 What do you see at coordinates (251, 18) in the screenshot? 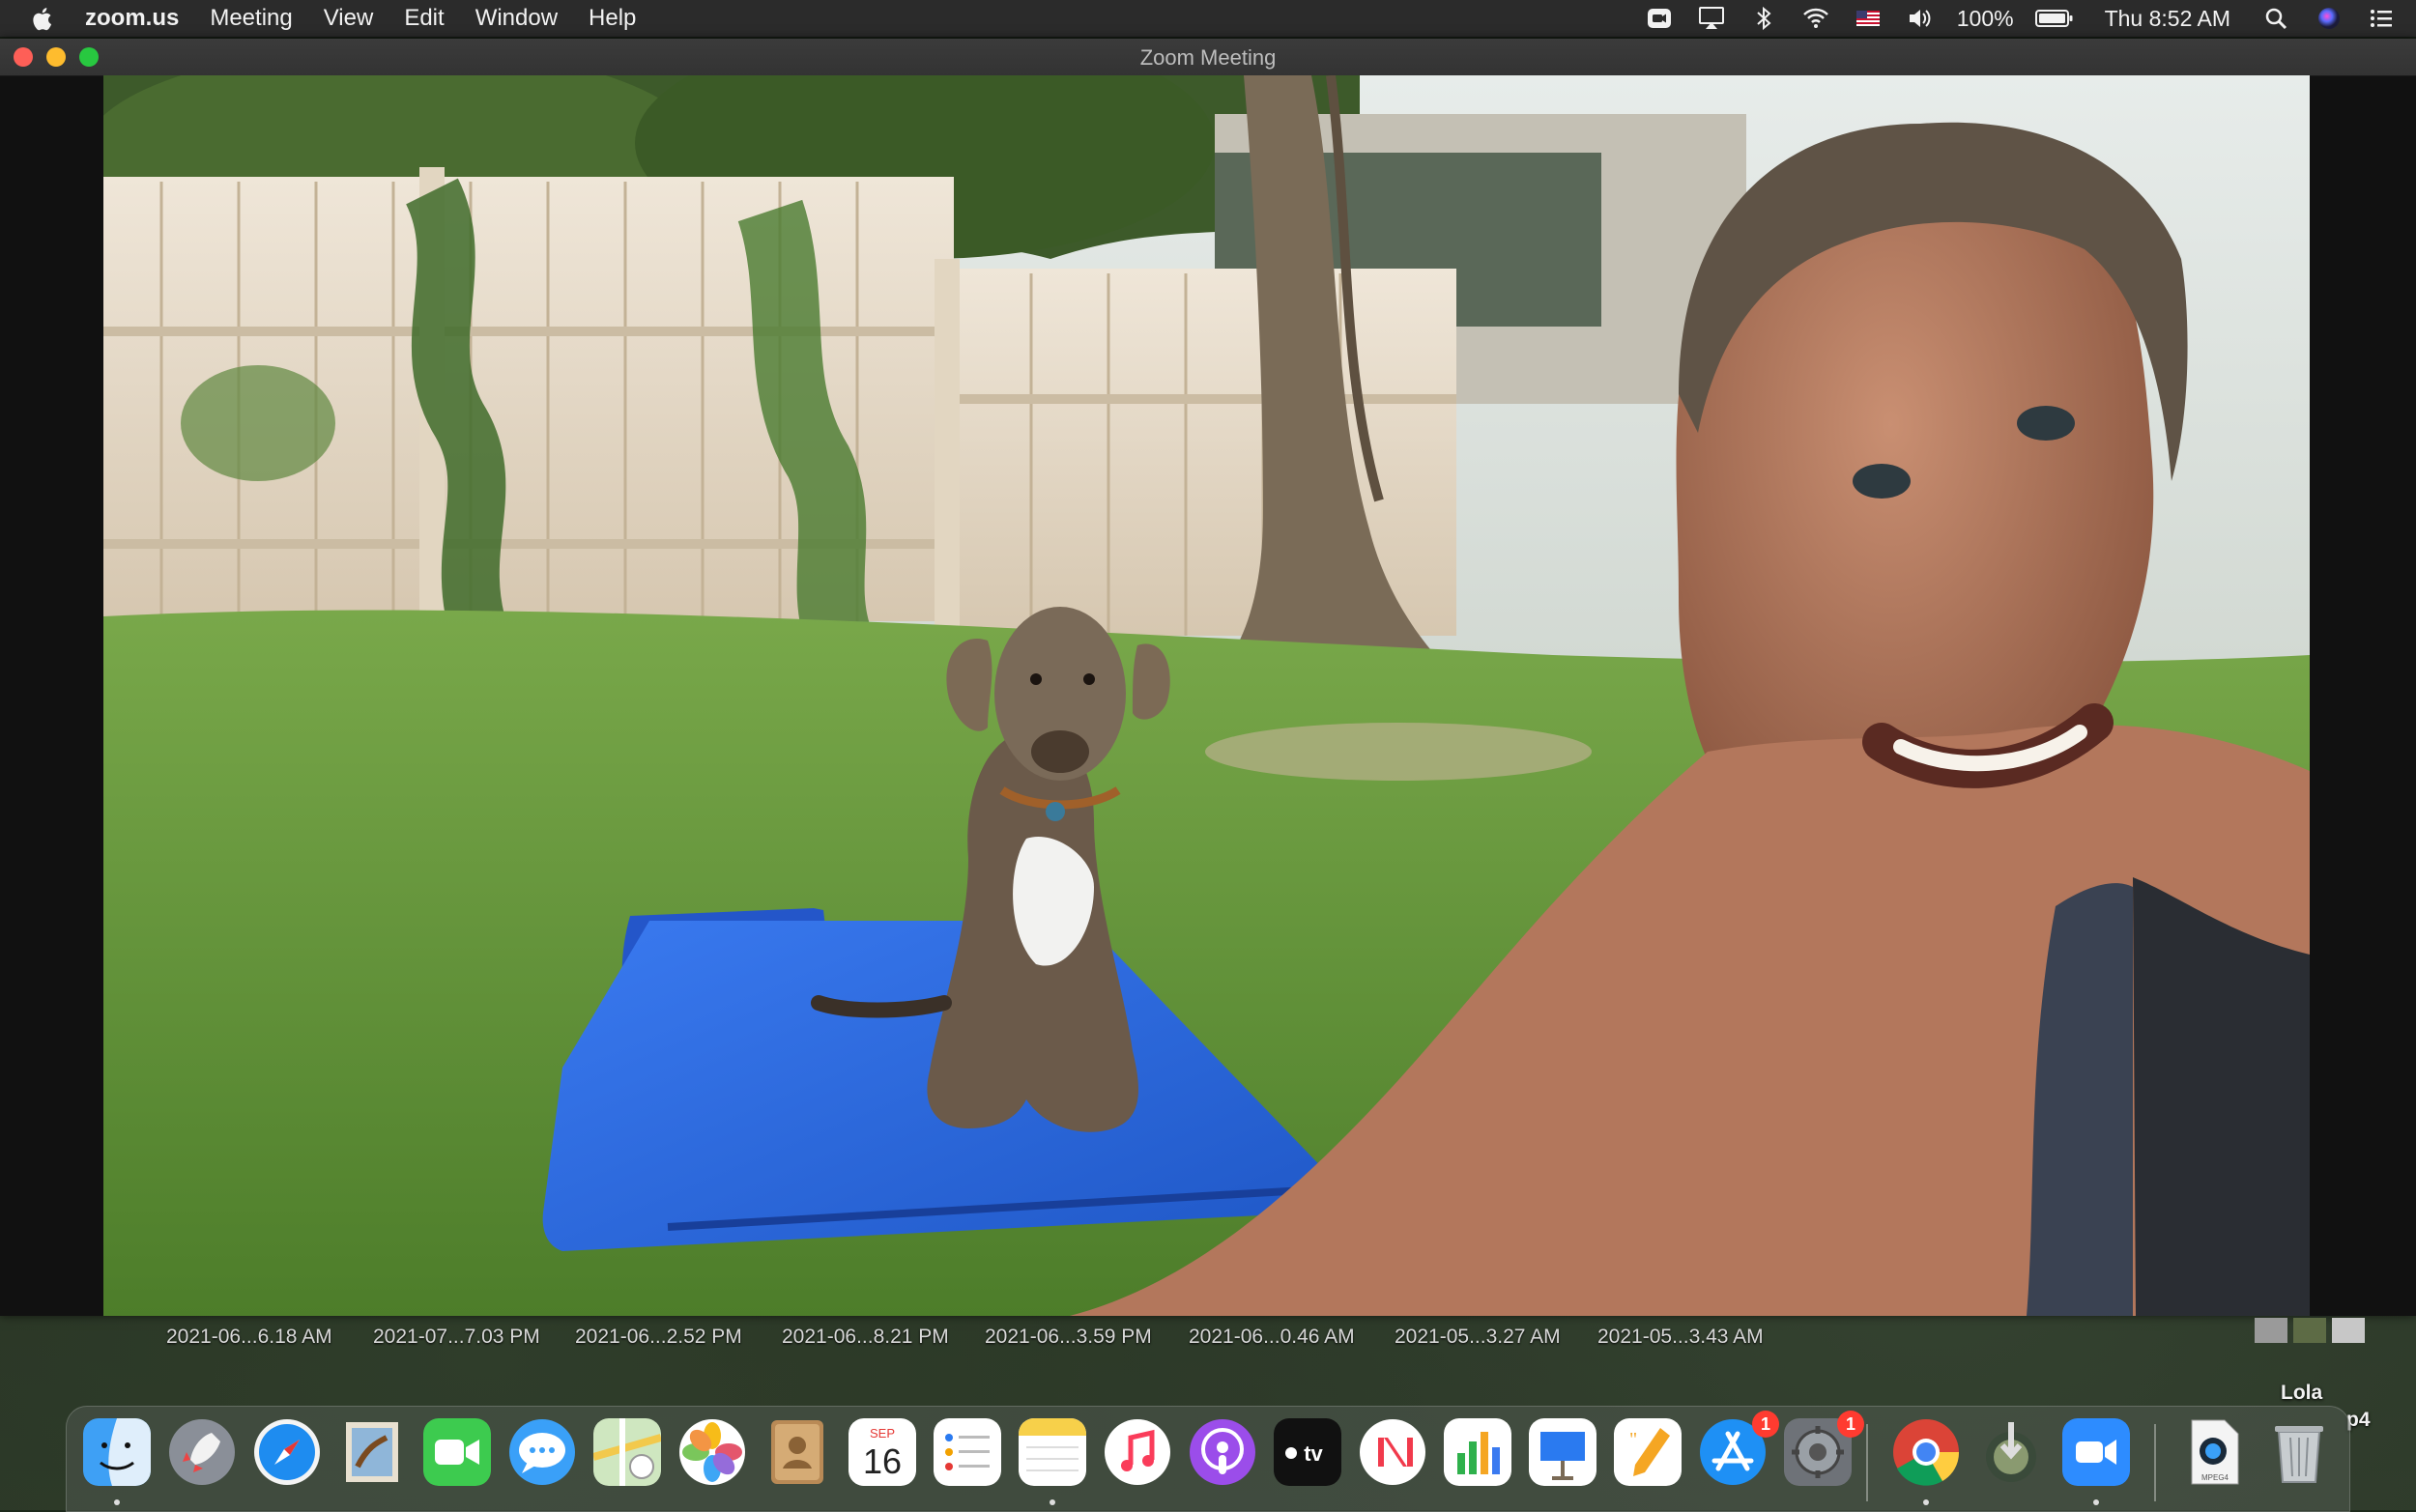
I see `menu-meeting: Meeting` at bounding box center [251, 18].